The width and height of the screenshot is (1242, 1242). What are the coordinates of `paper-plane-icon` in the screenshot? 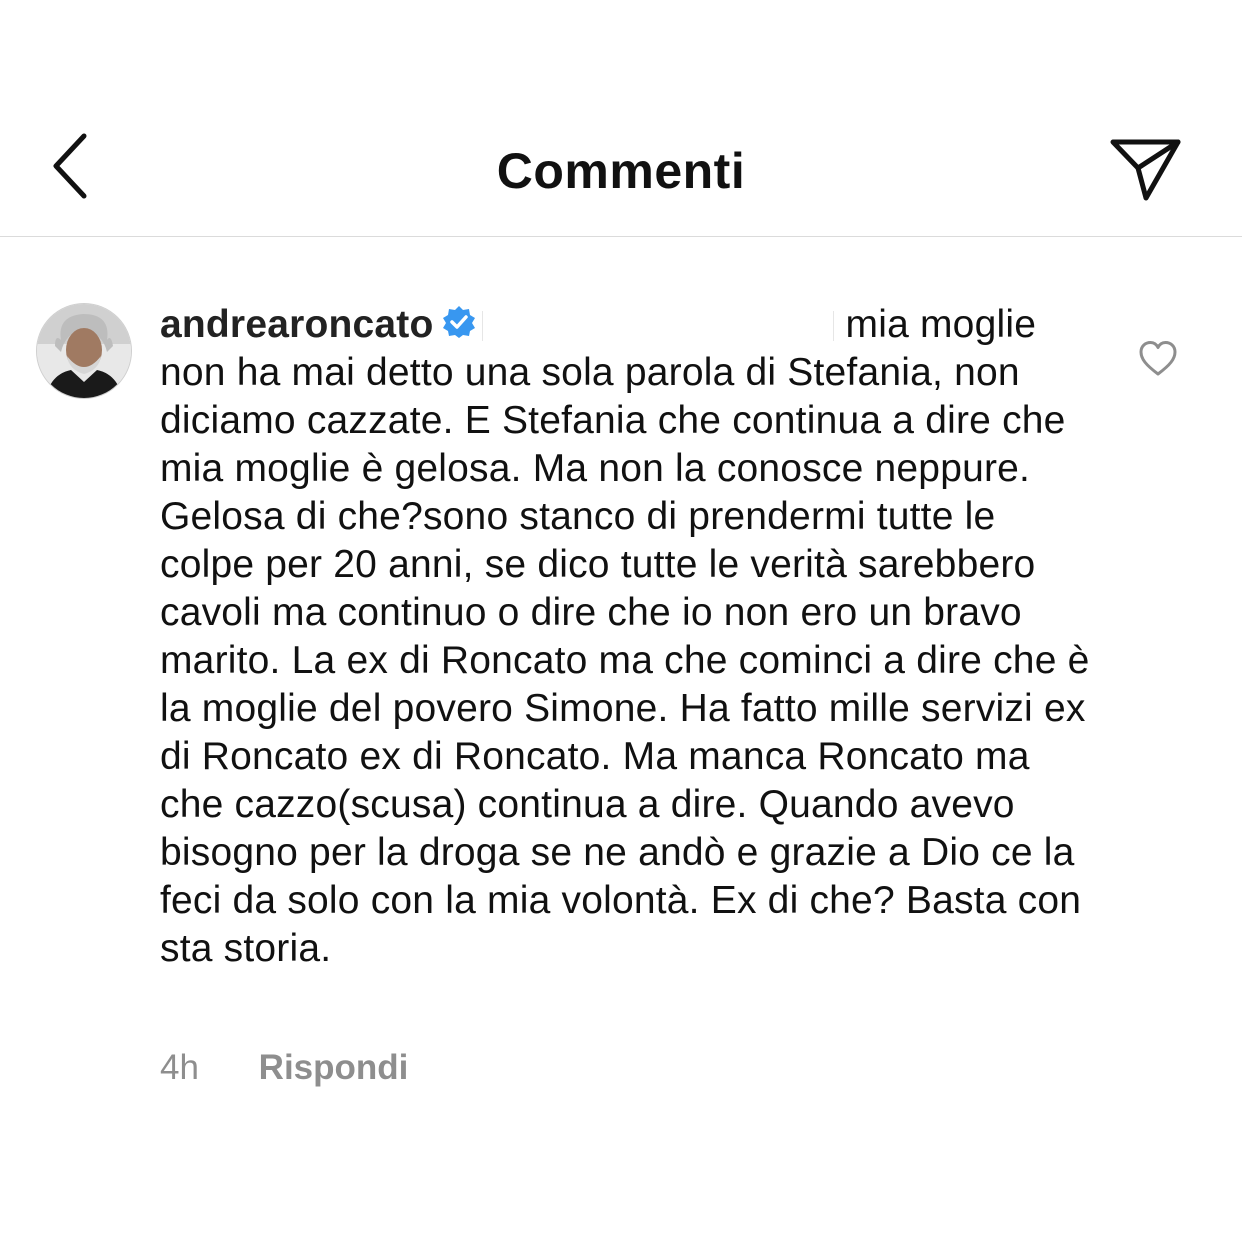 It's located at (1145, 170).